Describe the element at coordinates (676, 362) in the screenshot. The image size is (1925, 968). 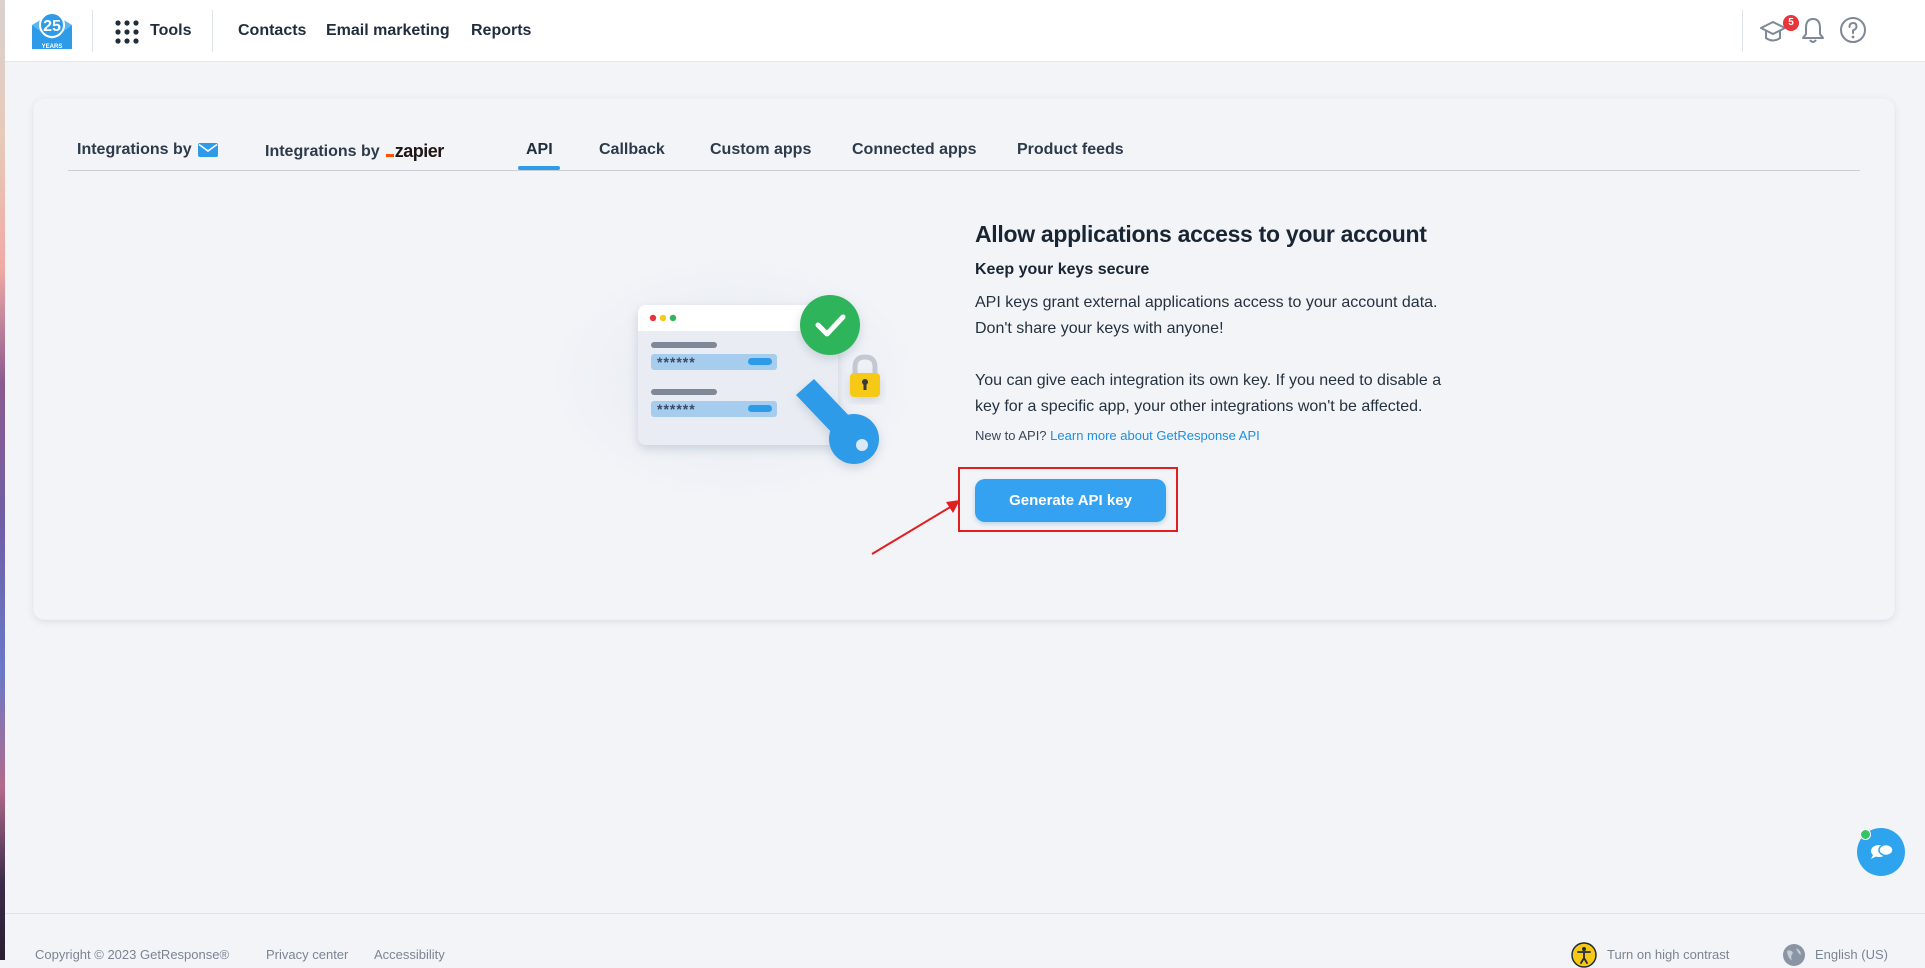
I see `masked-key-1: ******` at that location.